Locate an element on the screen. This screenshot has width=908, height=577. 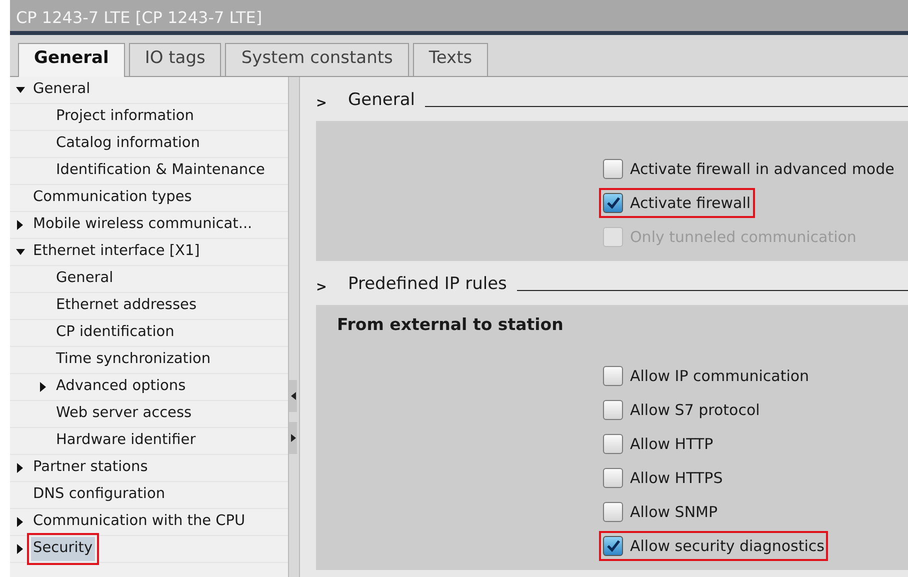
tree-item: DNS configuration is located at coordinates (99, 495).